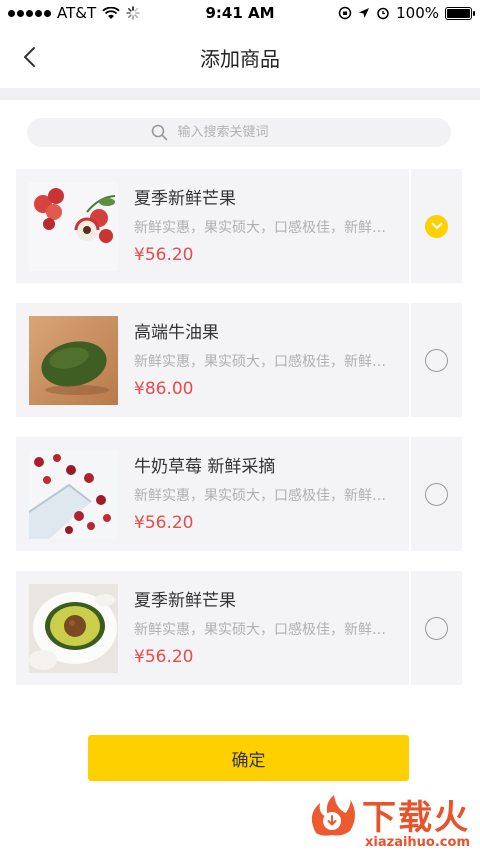 The height and width of the screenshot is (854, 480). I want to click on nav-bar: 添加商品, so click(240, 57).